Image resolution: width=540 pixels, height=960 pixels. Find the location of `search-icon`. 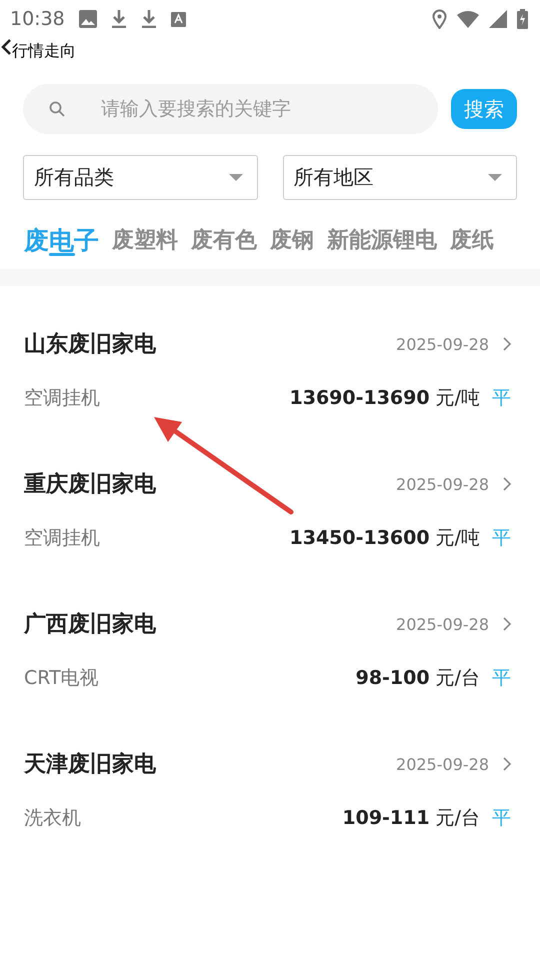

search-icon is located at coordinates (57, 109).